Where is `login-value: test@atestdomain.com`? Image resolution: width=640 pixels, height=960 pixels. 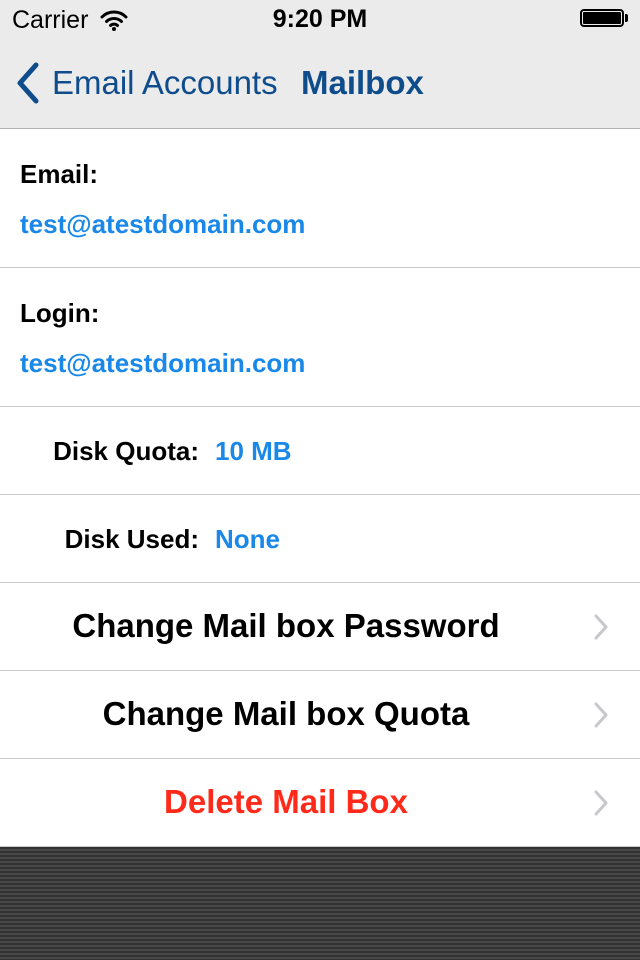
login-value: test@atestdomain.com is located at coordinates (163, 363).